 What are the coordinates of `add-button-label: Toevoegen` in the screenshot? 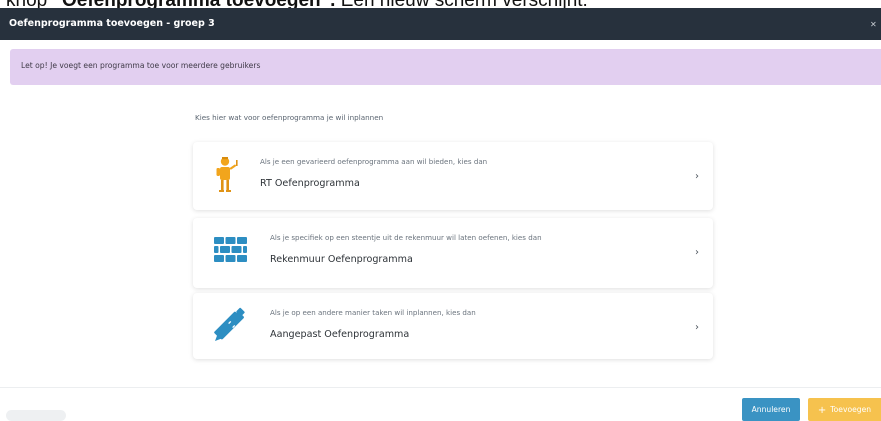 It's located at (851, 409).